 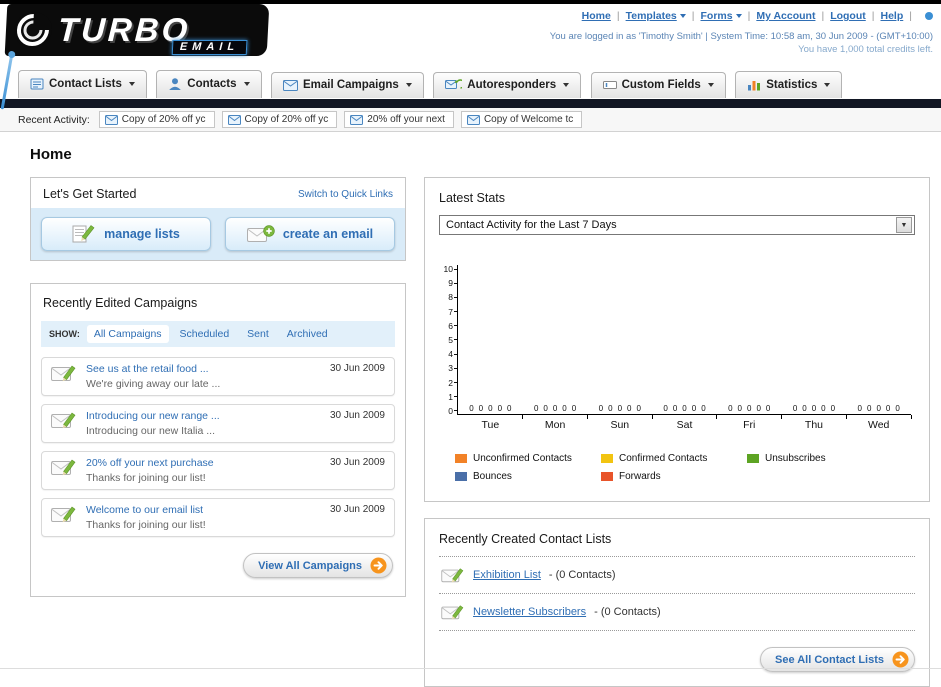 What do you see at coordinates (789, 84) in the screenshot?
I see `nav-tab-statistics: Statistics` at bounding box center [789, 84].